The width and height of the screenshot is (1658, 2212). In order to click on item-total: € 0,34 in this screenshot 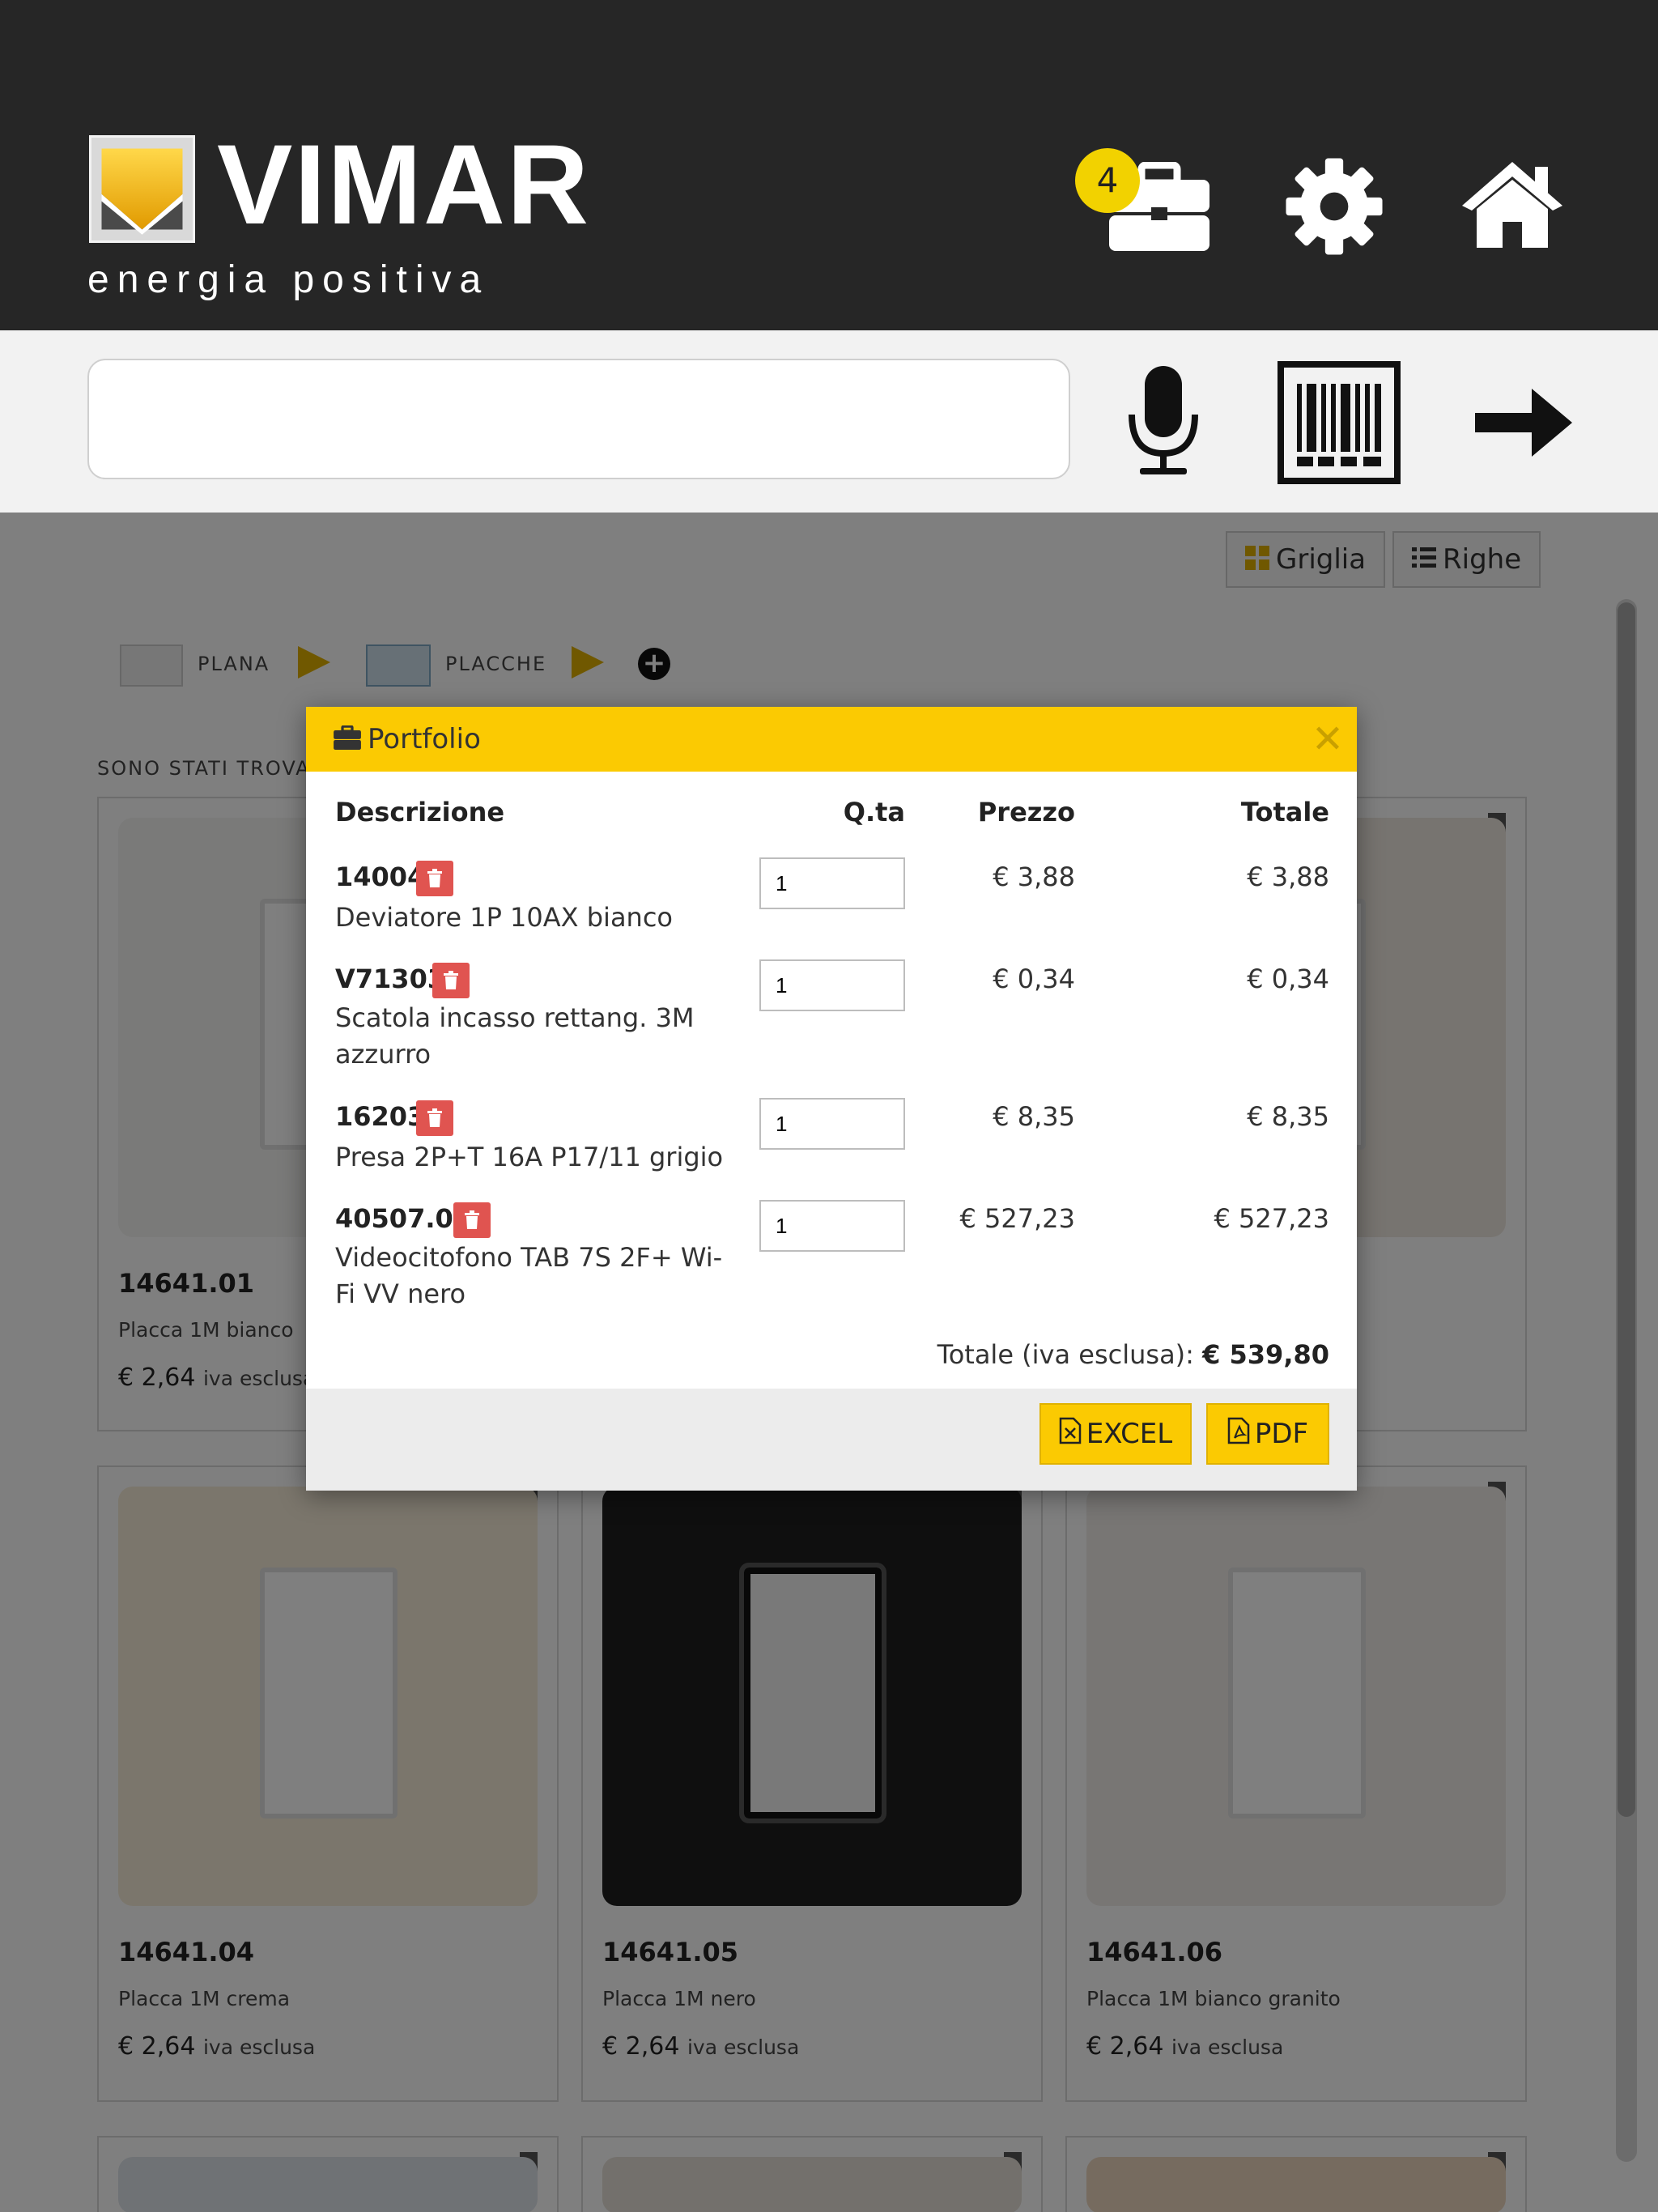, I will do `click(1288, 978)`.